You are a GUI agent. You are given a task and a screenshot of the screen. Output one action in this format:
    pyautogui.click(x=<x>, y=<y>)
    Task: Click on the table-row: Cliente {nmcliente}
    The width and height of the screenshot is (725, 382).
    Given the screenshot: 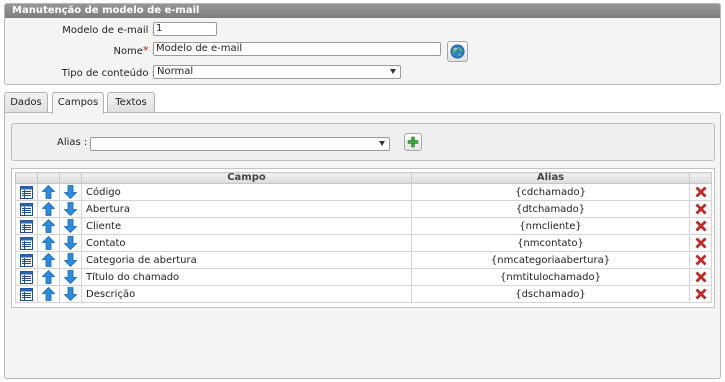 What is the action you would take?
    pyautogui.click(x=363, y=226)
    